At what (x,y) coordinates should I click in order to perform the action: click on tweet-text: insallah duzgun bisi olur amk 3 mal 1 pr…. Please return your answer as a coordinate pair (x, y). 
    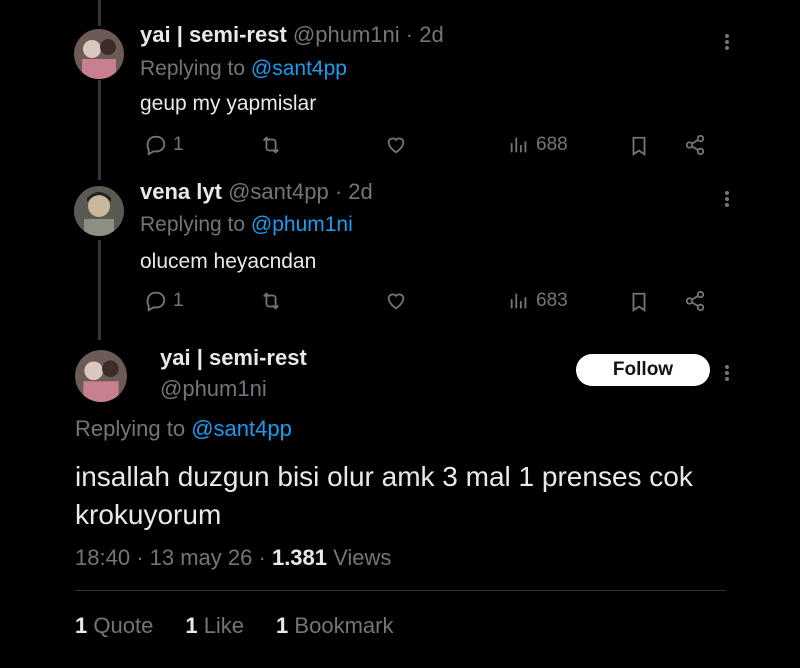
    Looking at the image, I should click on (384, 495).